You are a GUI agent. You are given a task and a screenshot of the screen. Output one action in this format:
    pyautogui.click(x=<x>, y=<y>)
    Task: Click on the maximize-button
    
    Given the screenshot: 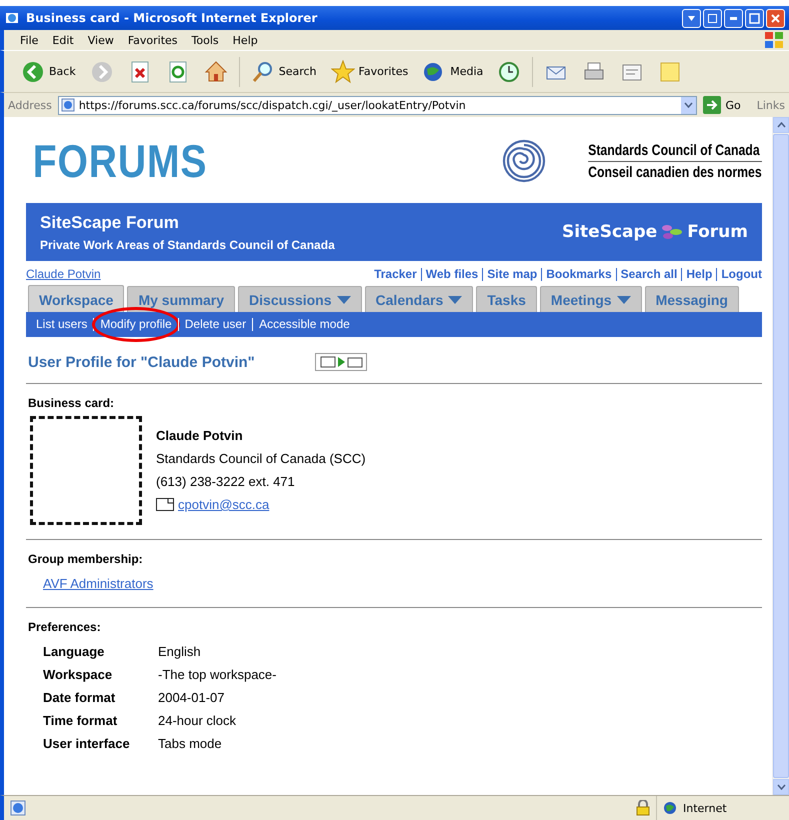 What is the action you would take?
    pyautogui.click(x=754, y=18)
    